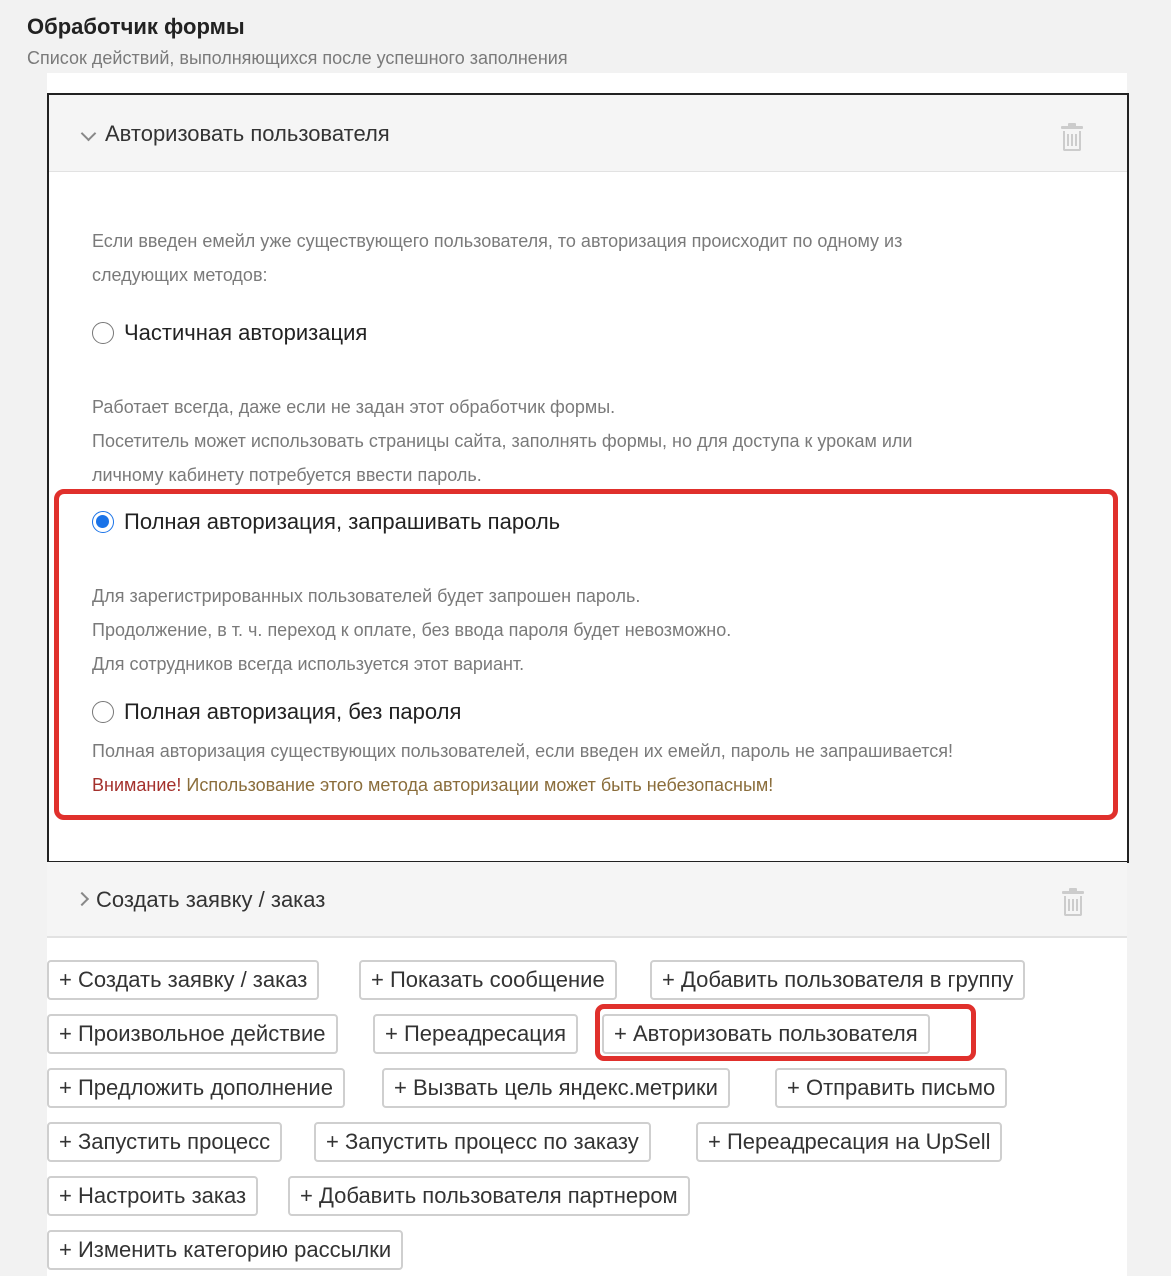 Image resolution: width=1171 pixels, height=1276 pixels. I want to click on add-send-email-button: + Отправить письмо, so click(891, 1088).